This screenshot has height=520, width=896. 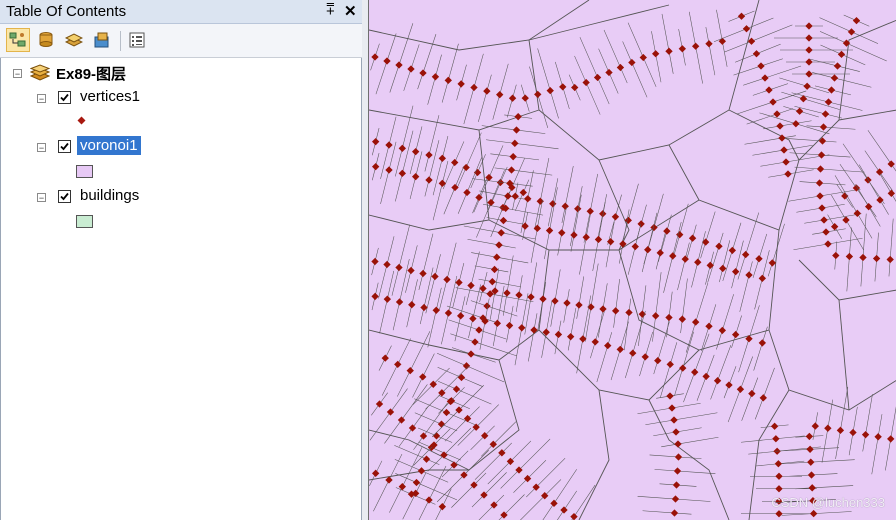 I want to click on list-by-drawing-order-button, so click(x=18, y=40).